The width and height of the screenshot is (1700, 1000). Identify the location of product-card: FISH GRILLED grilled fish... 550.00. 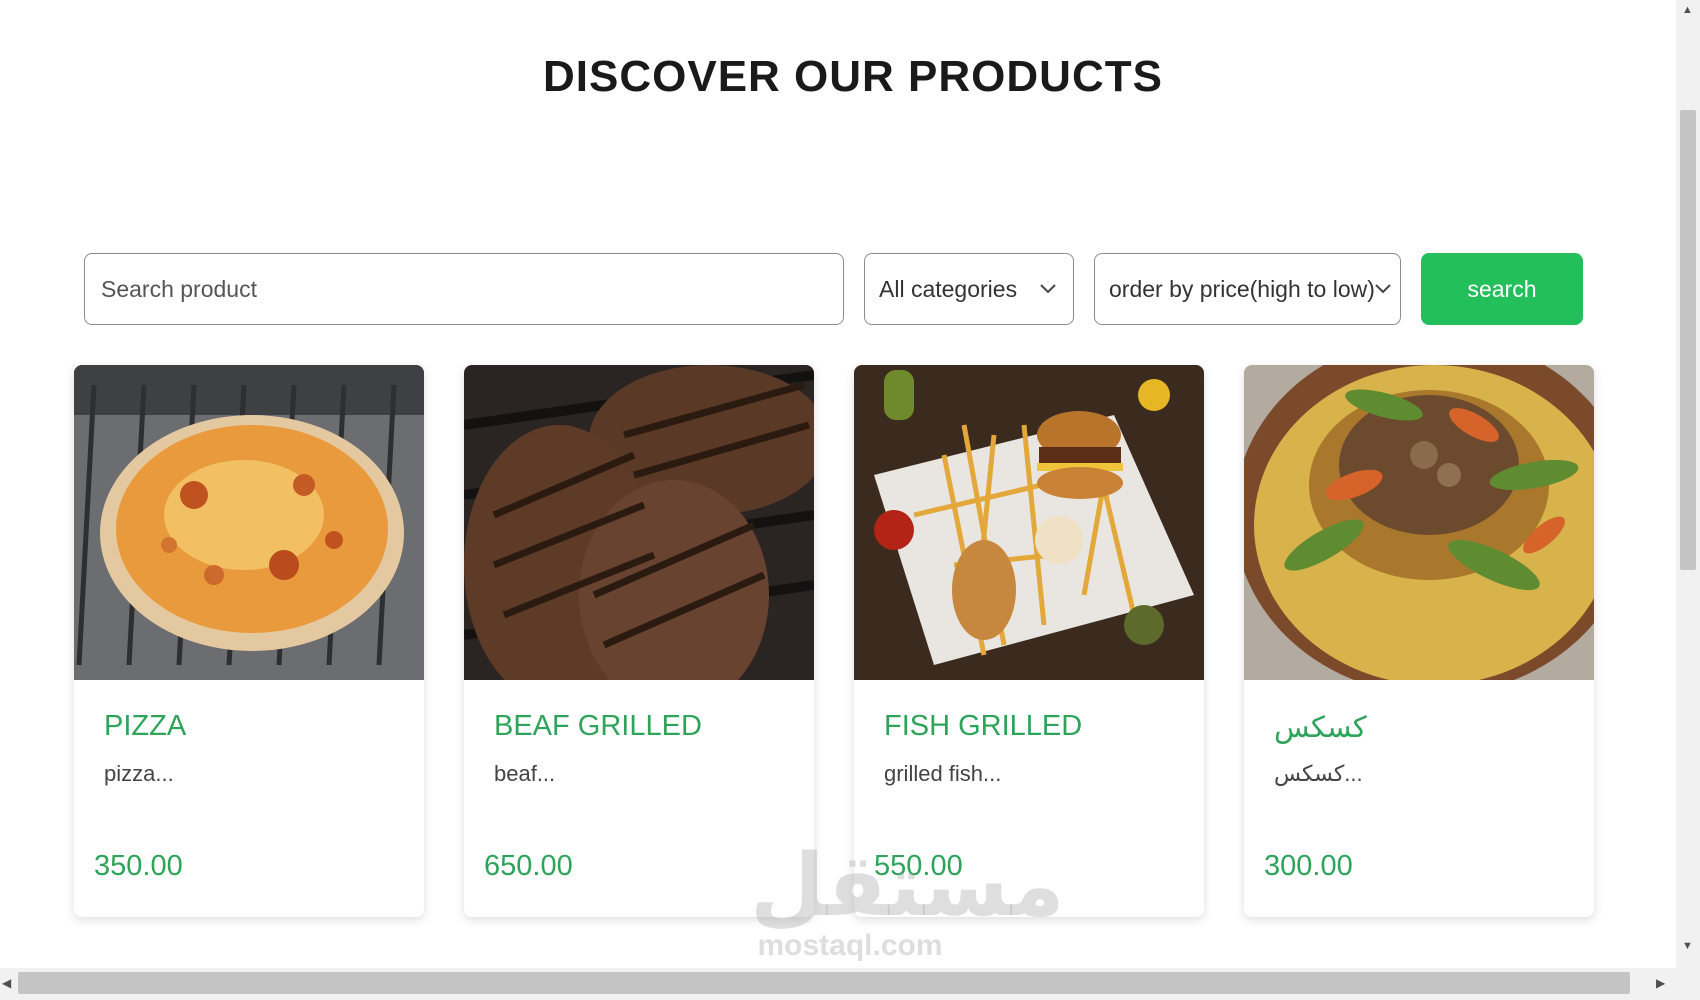
(1029, 641).